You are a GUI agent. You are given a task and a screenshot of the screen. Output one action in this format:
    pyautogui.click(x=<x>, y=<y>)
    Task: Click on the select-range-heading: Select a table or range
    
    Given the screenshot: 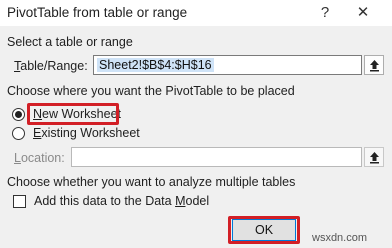 What is the action you would take?
    pyautogui.click(x=70, y=42)
    